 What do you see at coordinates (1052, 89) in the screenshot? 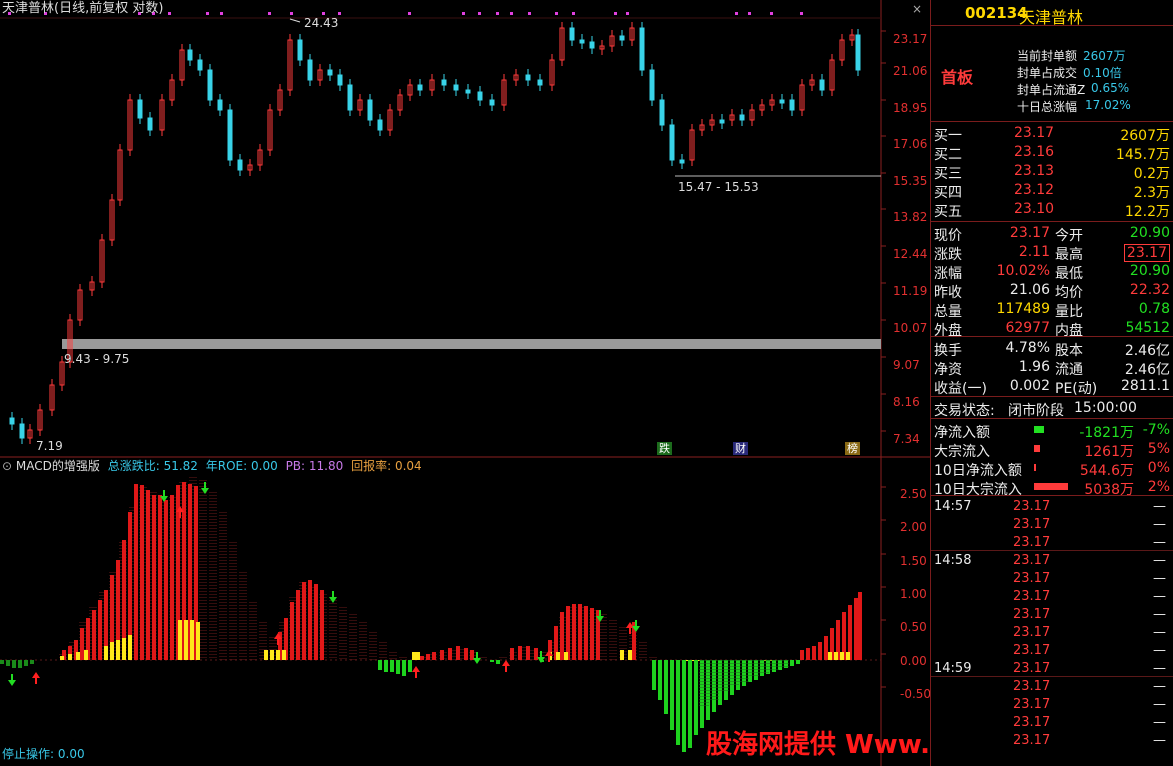
I see `seal-row: 封单占流通Z 0.65%` at bounding box center [1052, 89].